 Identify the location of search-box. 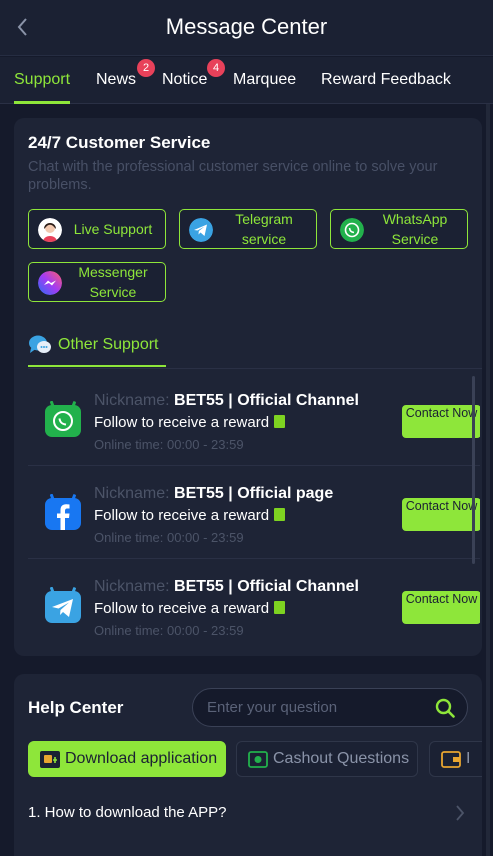
(330, 707).